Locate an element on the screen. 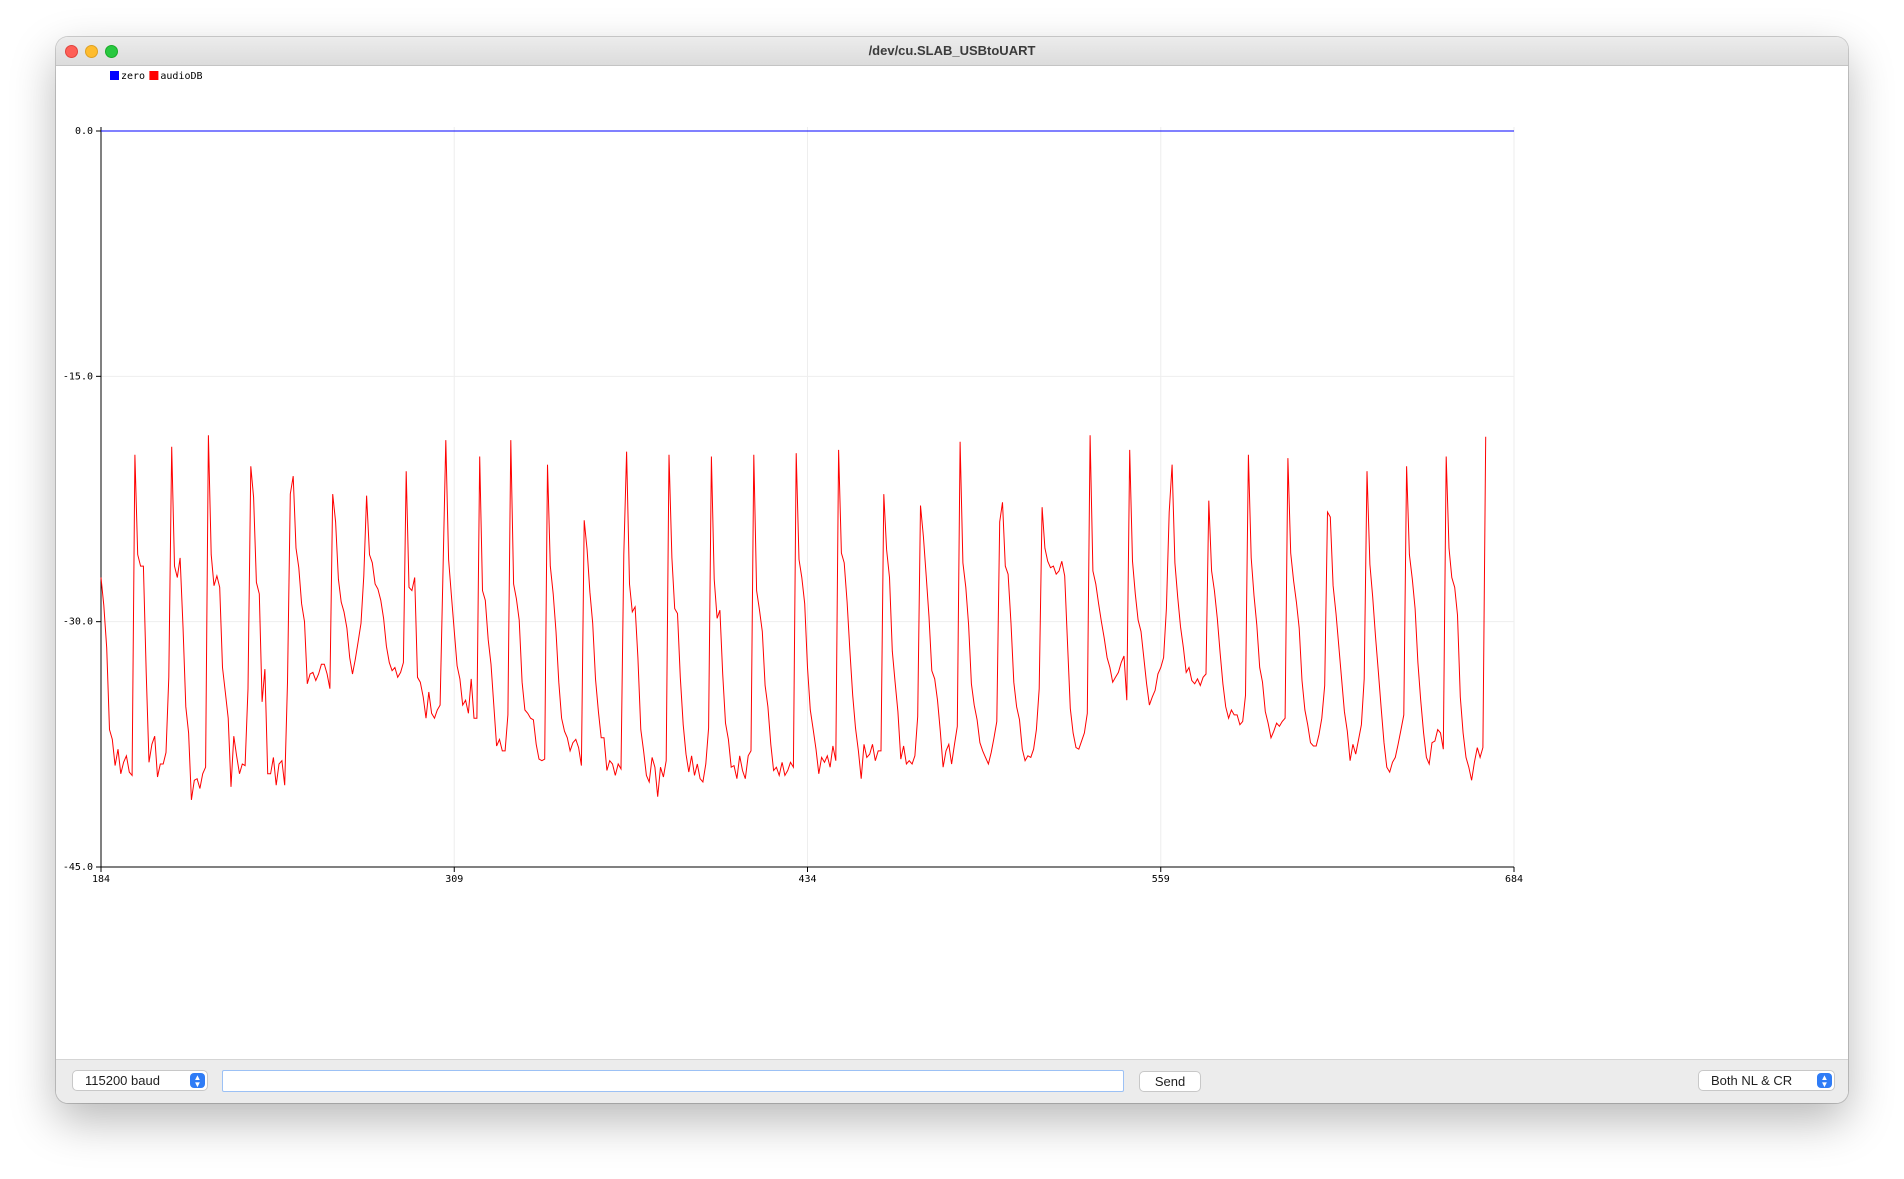  x-tick-label: 559 is located at coordinates (1161, 879).